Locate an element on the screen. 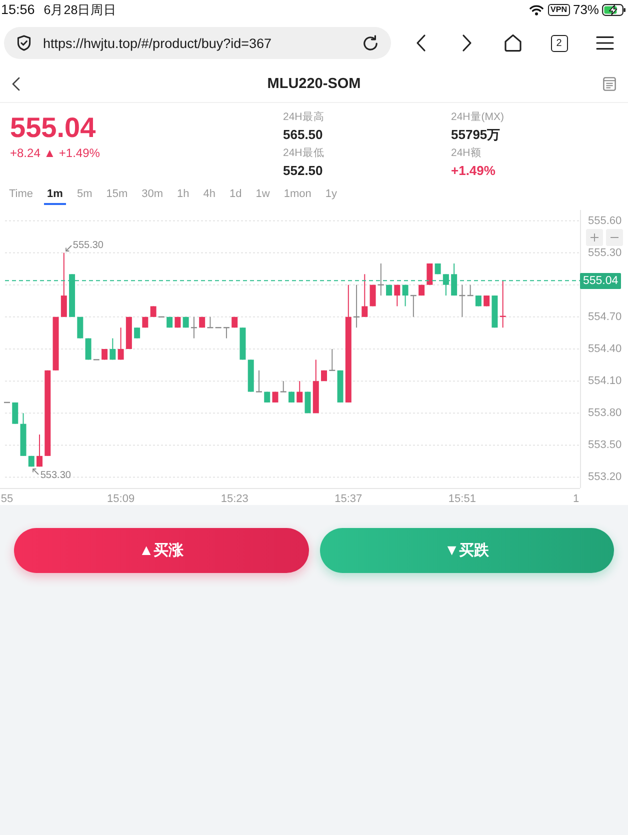 The width and height of the screenshot is (628, 835). x-axis-label: 55 is located at coordinates (7, 499).